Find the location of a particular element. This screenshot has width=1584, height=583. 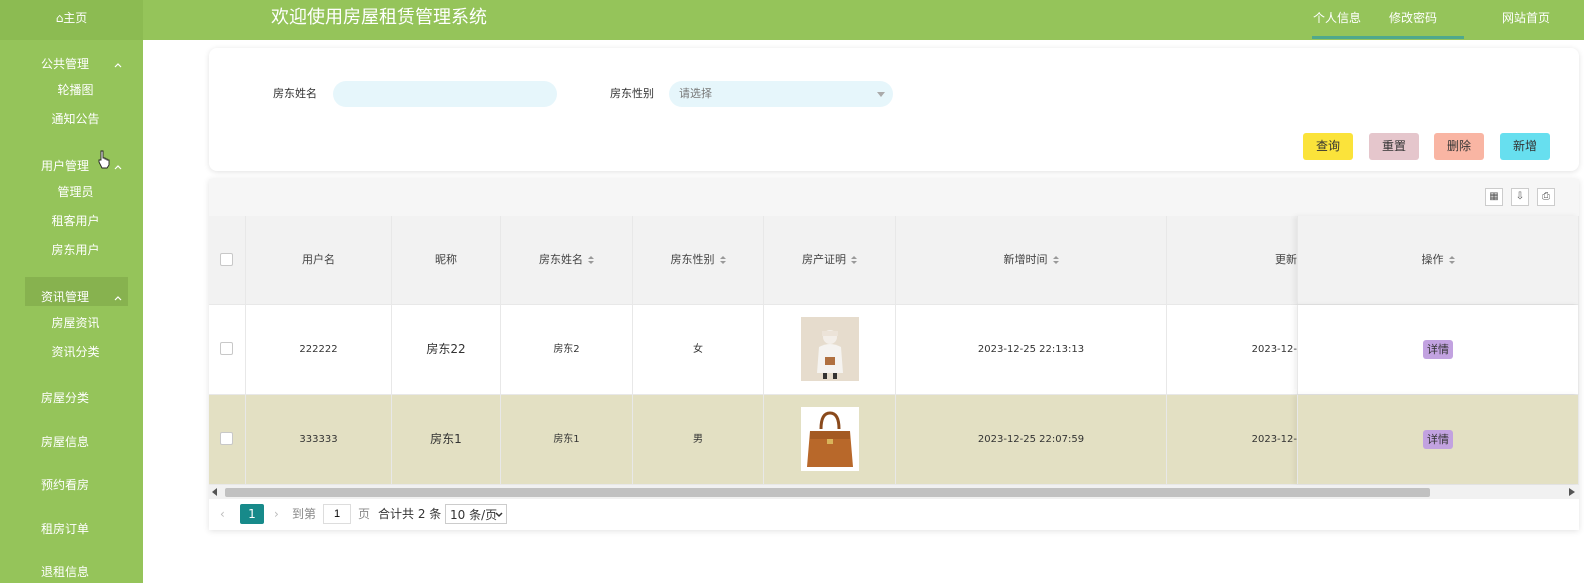

scroll-left-icon is located at coordinates (215, 492).